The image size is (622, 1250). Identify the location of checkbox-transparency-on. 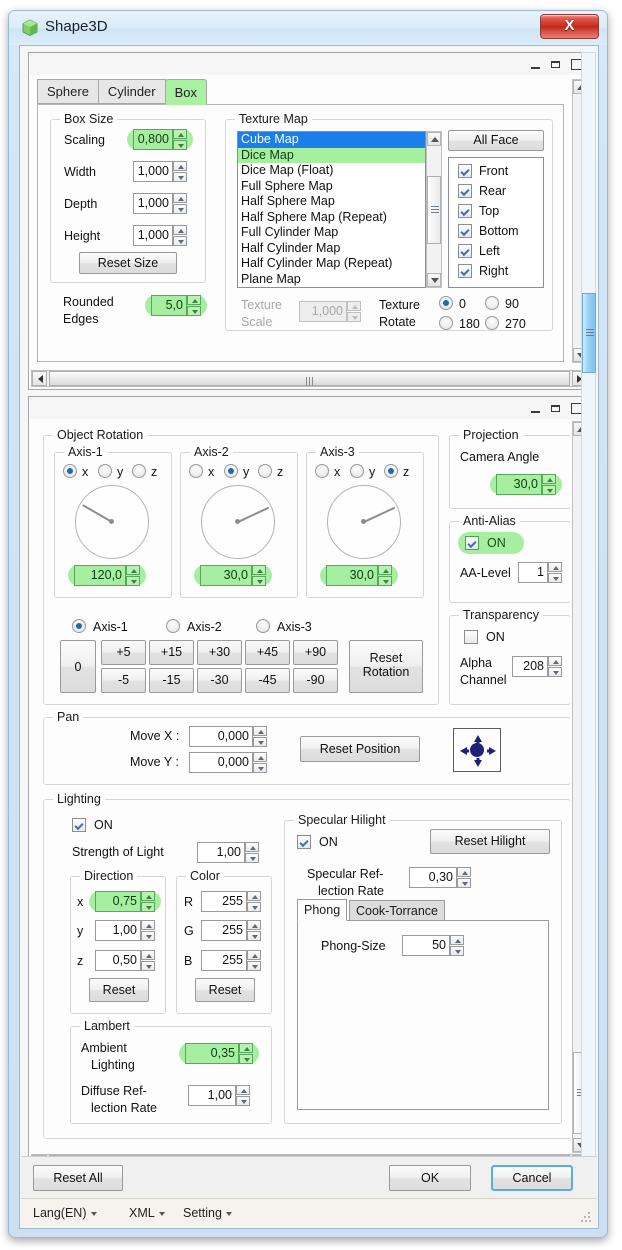
(471, 637).